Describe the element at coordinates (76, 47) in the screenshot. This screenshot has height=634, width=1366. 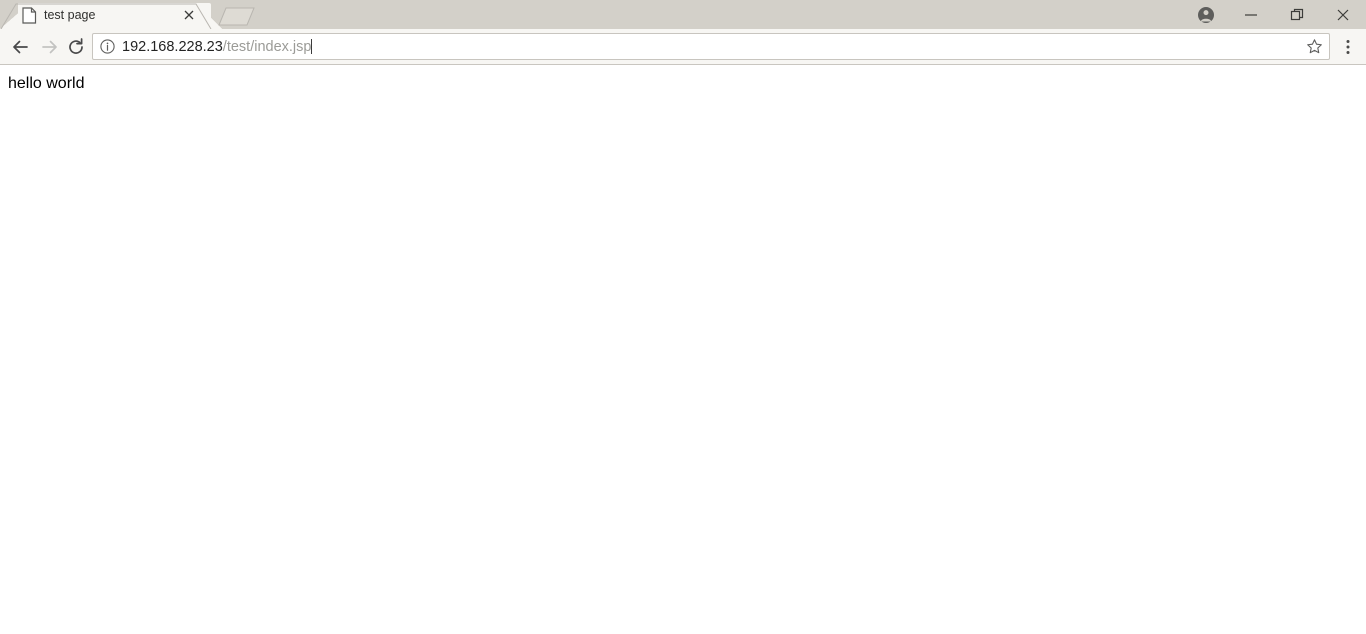
I see `reload-button` at that location.